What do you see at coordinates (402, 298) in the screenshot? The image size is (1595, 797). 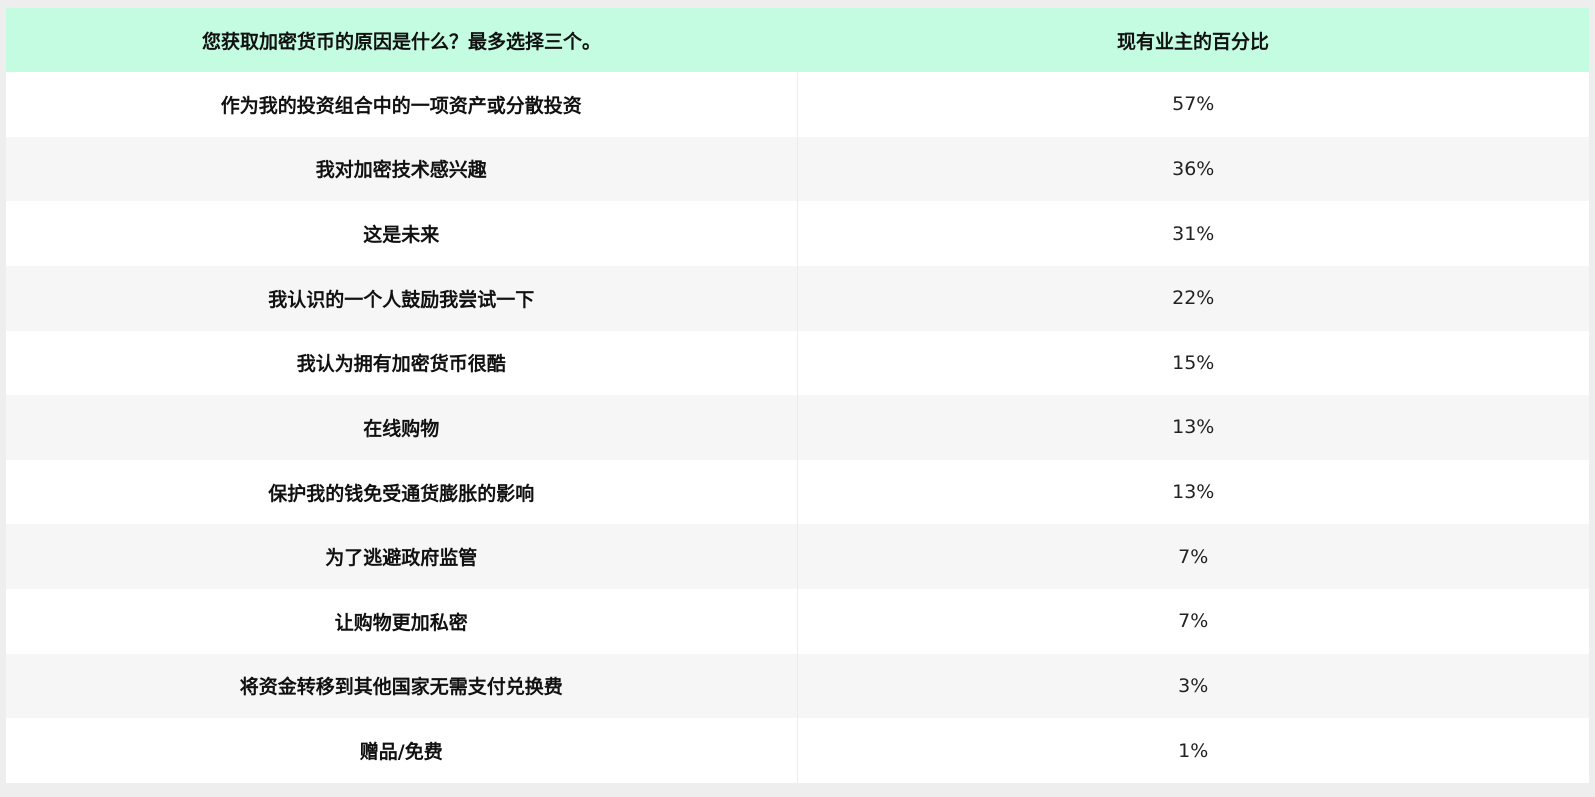 I see `reason-cell: 我认识的一个人鼓励我尝试一下` at bounding box center [402, 298].